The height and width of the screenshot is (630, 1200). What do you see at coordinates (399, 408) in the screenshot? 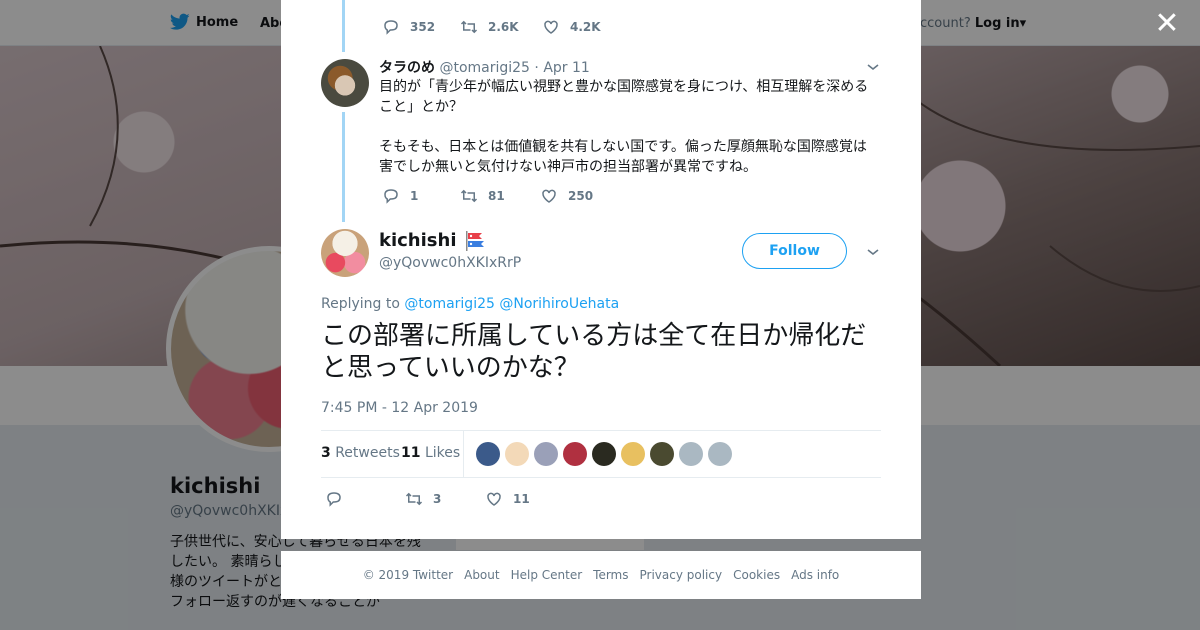
I see `tweet-timestamp: 7:45 PM - 12 Apr 2019` at bounding box center [399, 408].